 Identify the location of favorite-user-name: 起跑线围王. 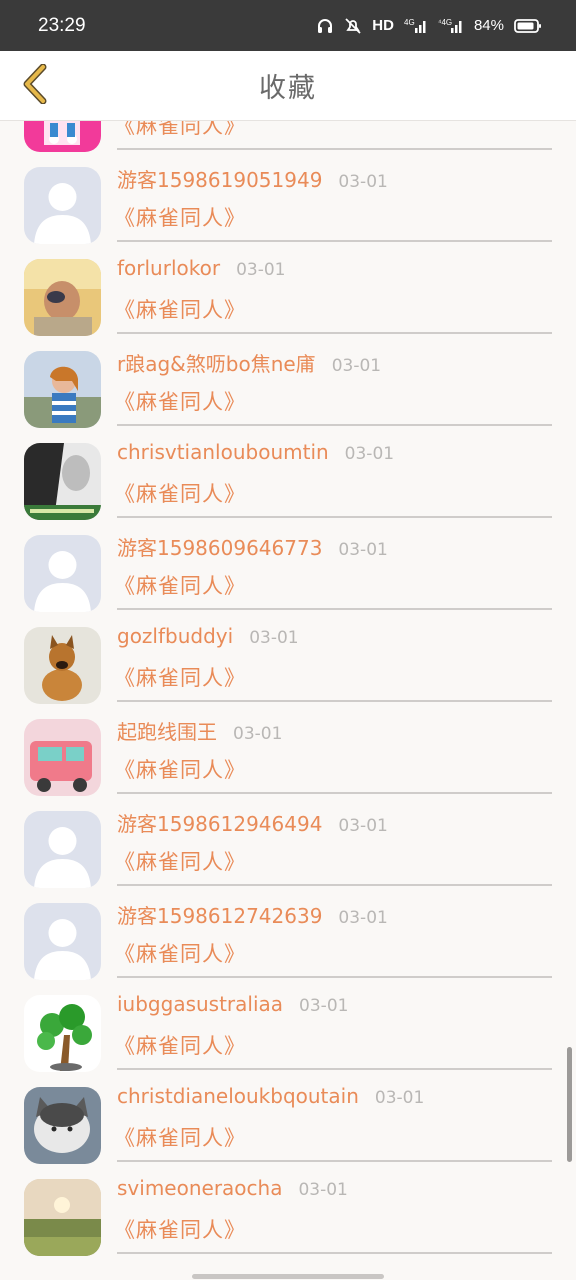
(167, 732).